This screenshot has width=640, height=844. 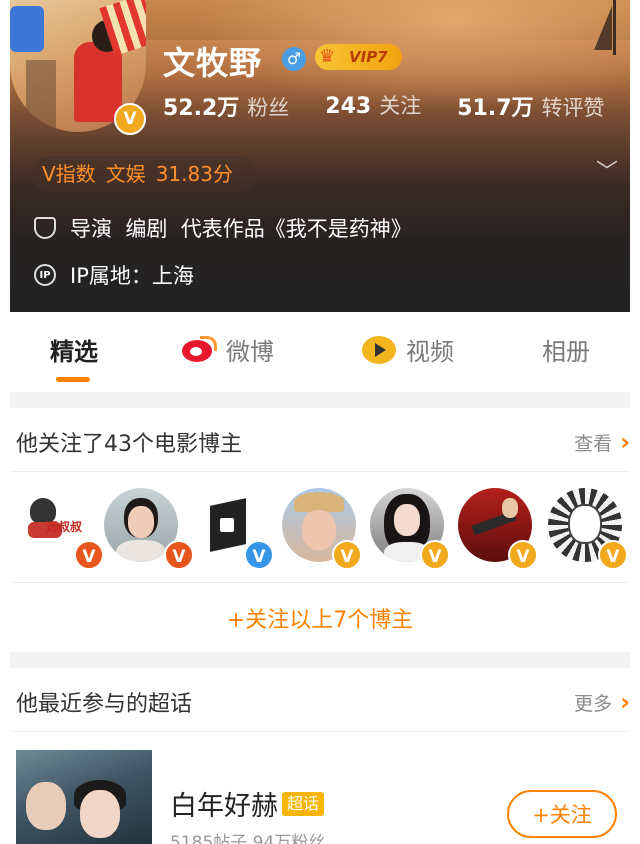 What do you see at coordinates (45, 228) in the screenshot?
I see `shield-icon` at bounding box center [45, 228].